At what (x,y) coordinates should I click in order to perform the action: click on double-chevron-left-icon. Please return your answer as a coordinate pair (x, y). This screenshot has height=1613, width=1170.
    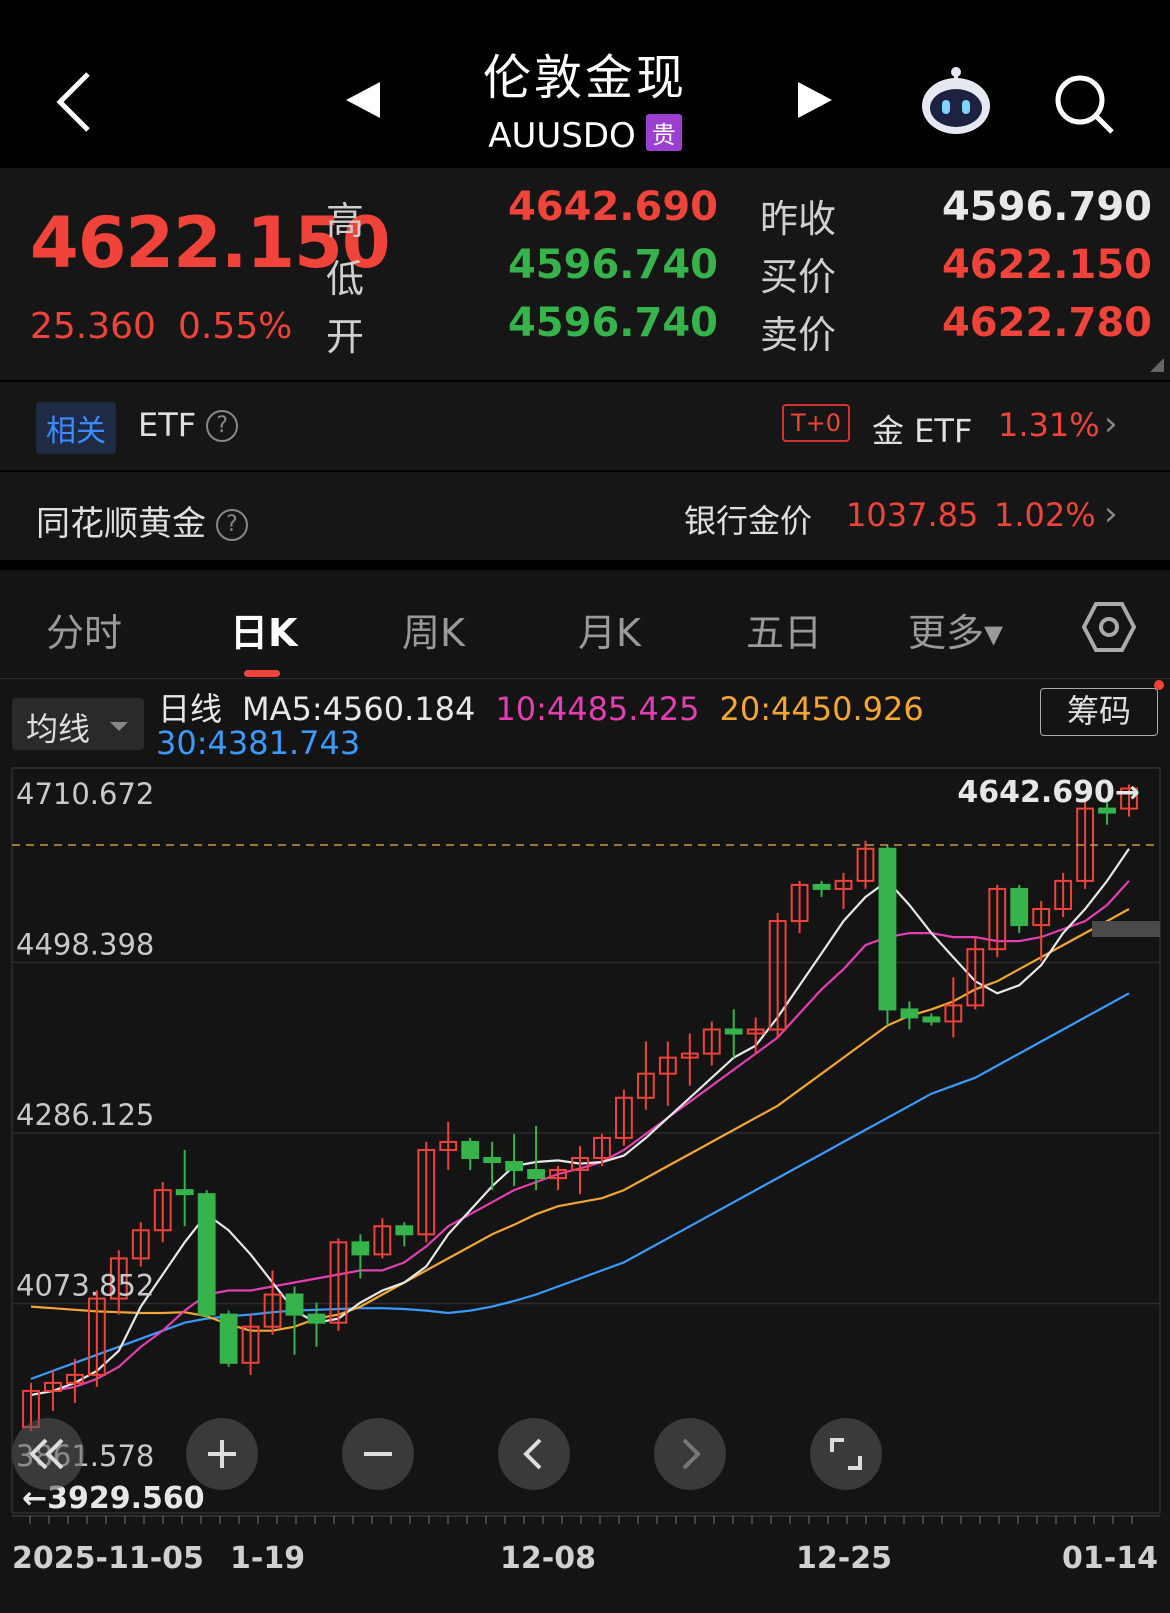
    Looking at the image, I should click on (46, 1454).